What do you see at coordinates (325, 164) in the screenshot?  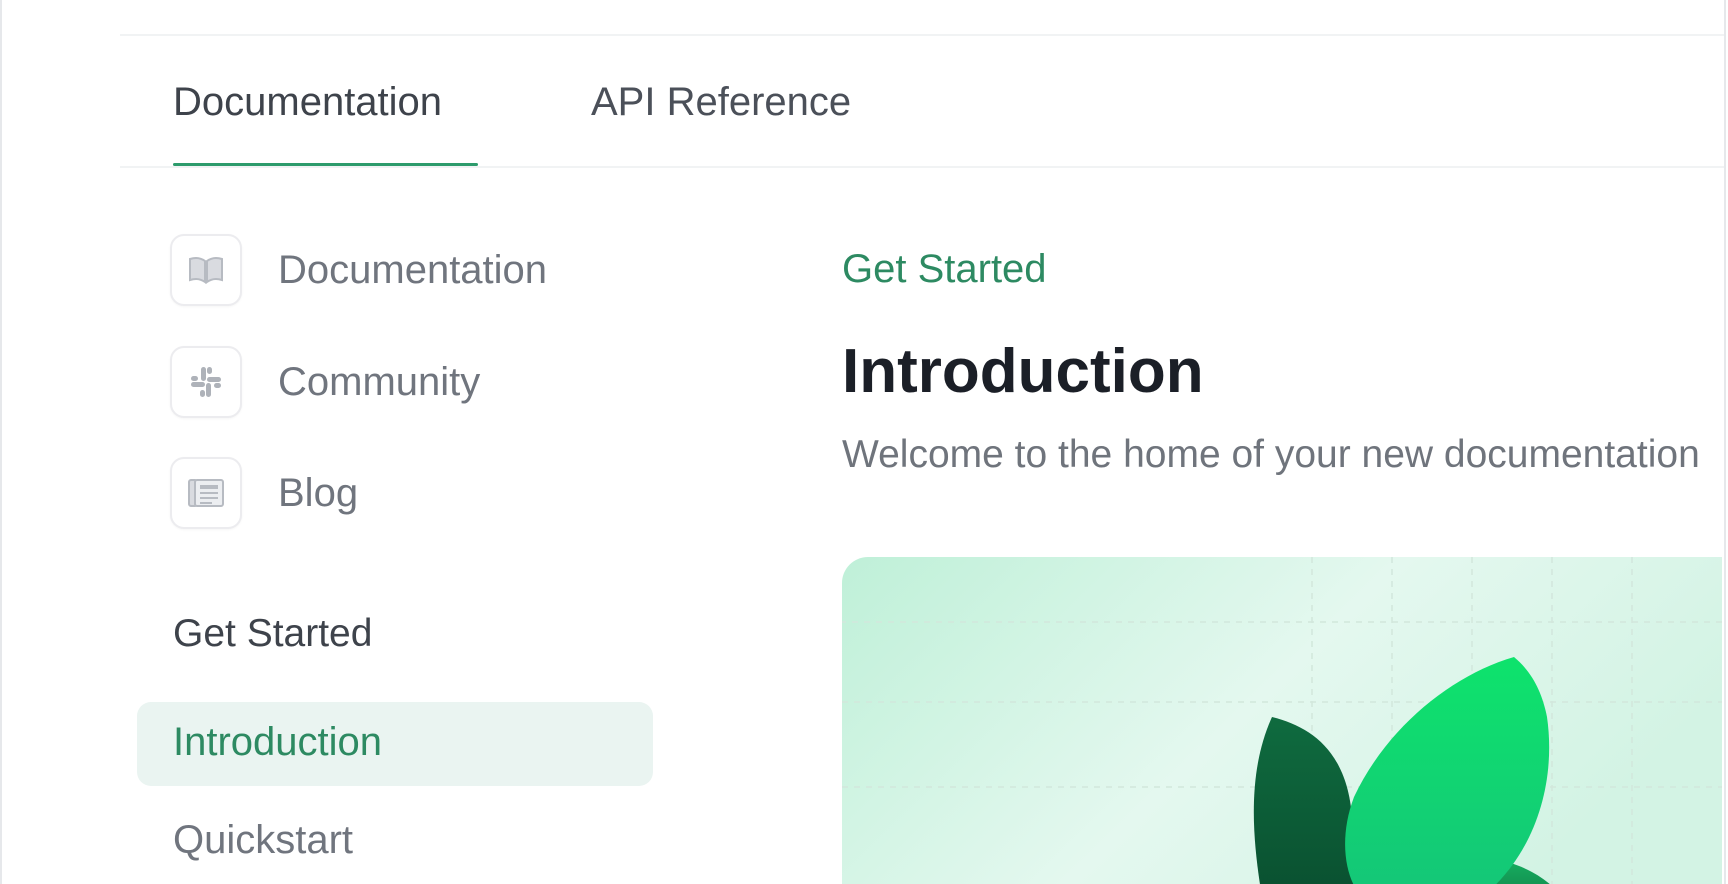 I see `active-tab-indicator` at bounding box center [325, 164].